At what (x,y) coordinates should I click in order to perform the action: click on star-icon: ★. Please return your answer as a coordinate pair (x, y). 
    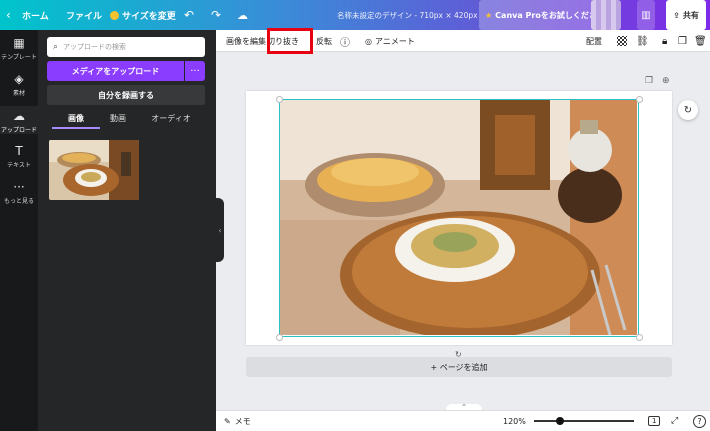
    Looking at the image, I should click on (489, 15).